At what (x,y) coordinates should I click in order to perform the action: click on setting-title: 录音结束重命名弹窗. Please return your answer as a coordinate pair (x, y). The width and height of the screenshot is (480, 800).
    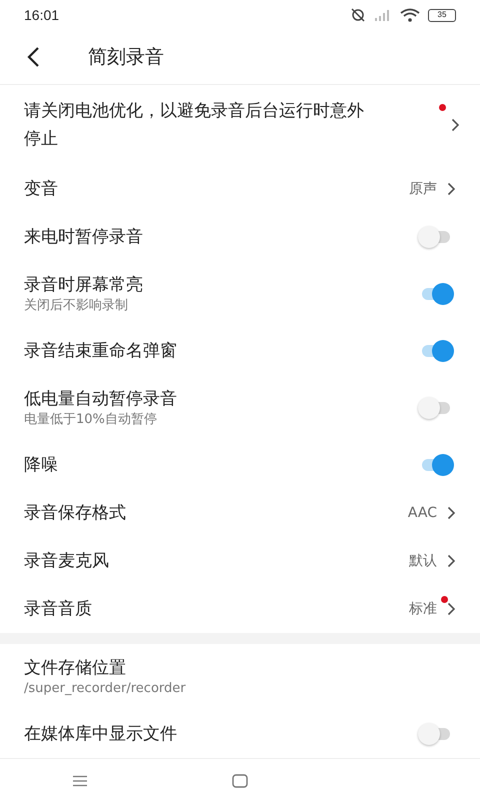
    Looking at the image, I should click on (101, 351).